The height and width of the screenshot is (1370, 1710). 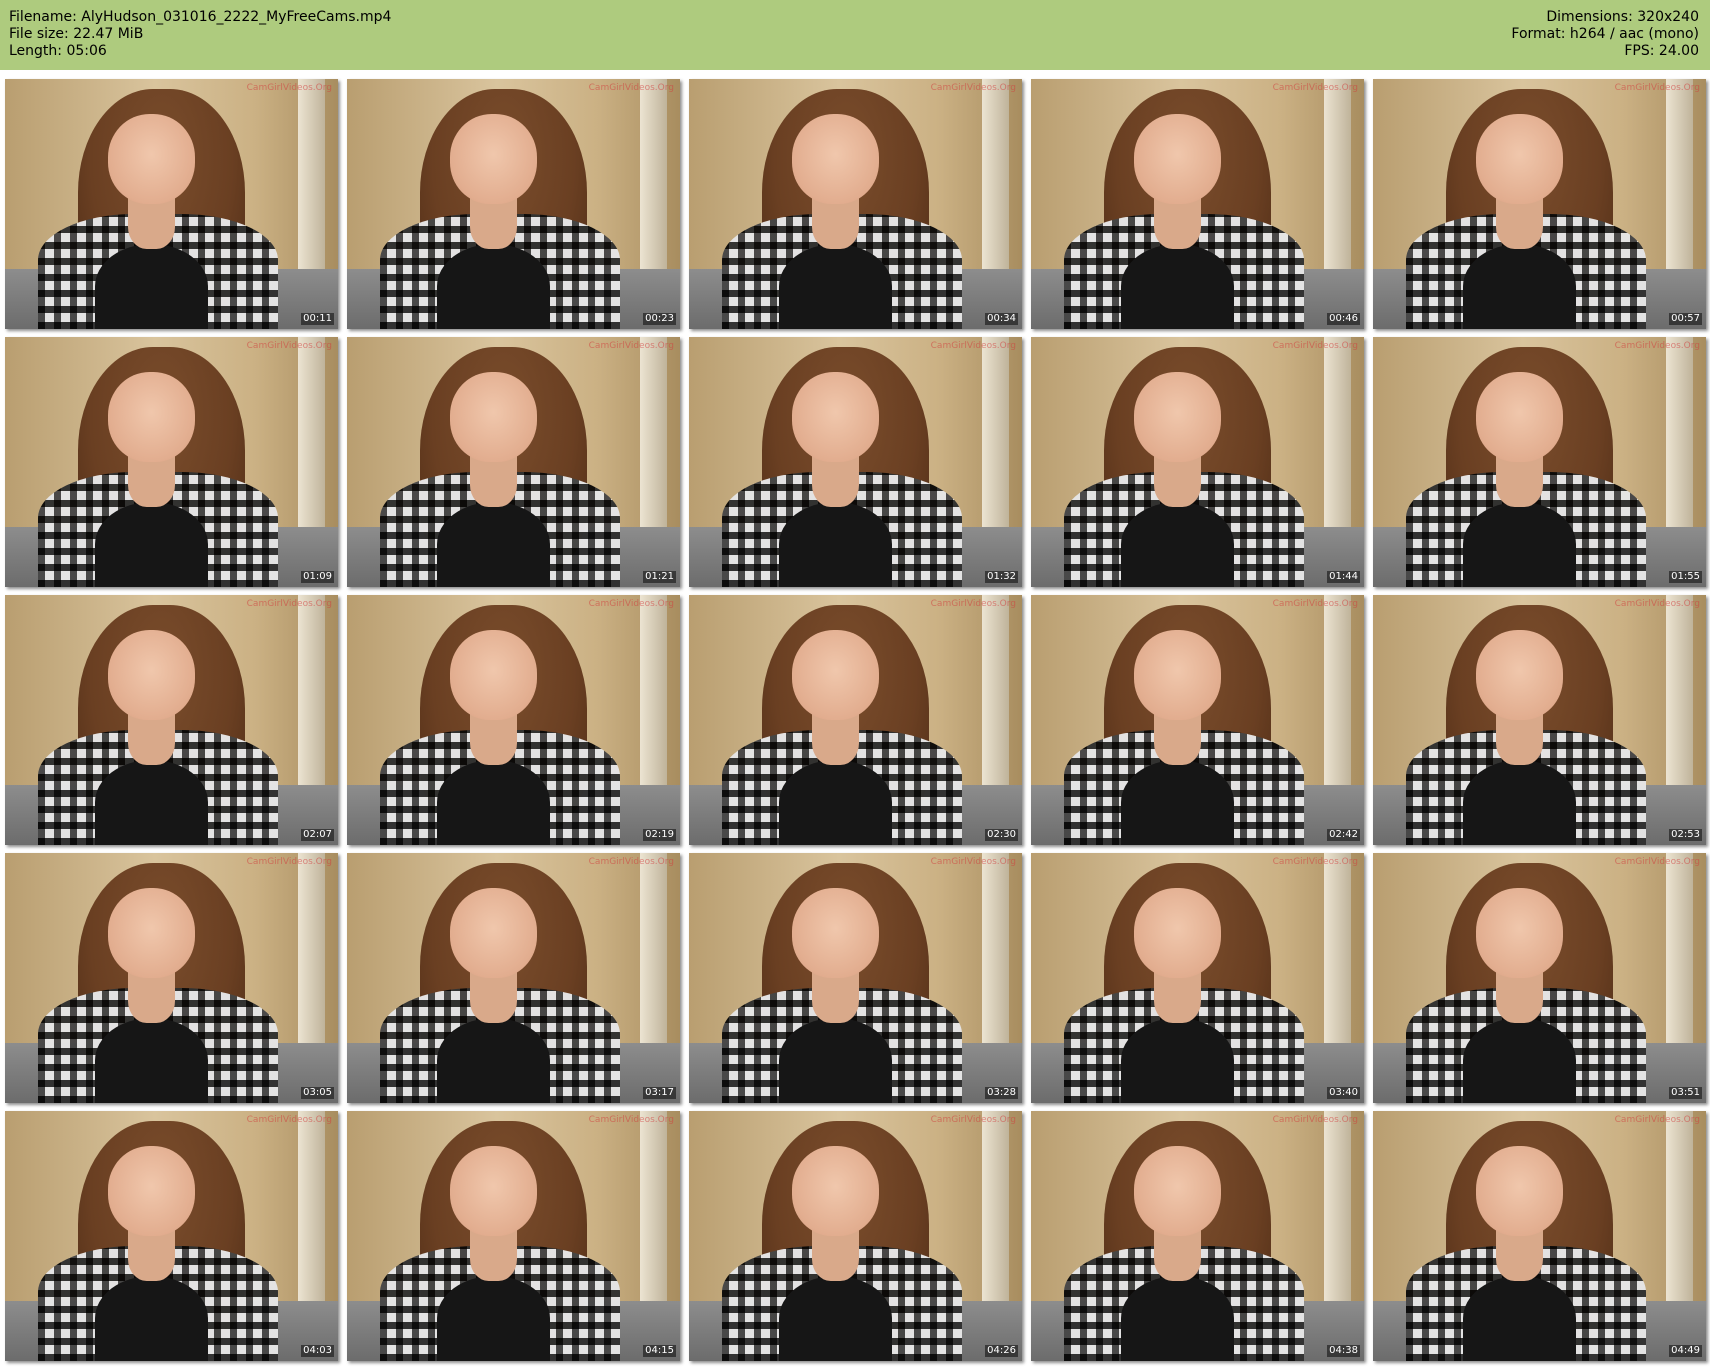 I want to click on thumbnail: CamGirlVideos.Org 01:44, so click(x=1197, y=462).